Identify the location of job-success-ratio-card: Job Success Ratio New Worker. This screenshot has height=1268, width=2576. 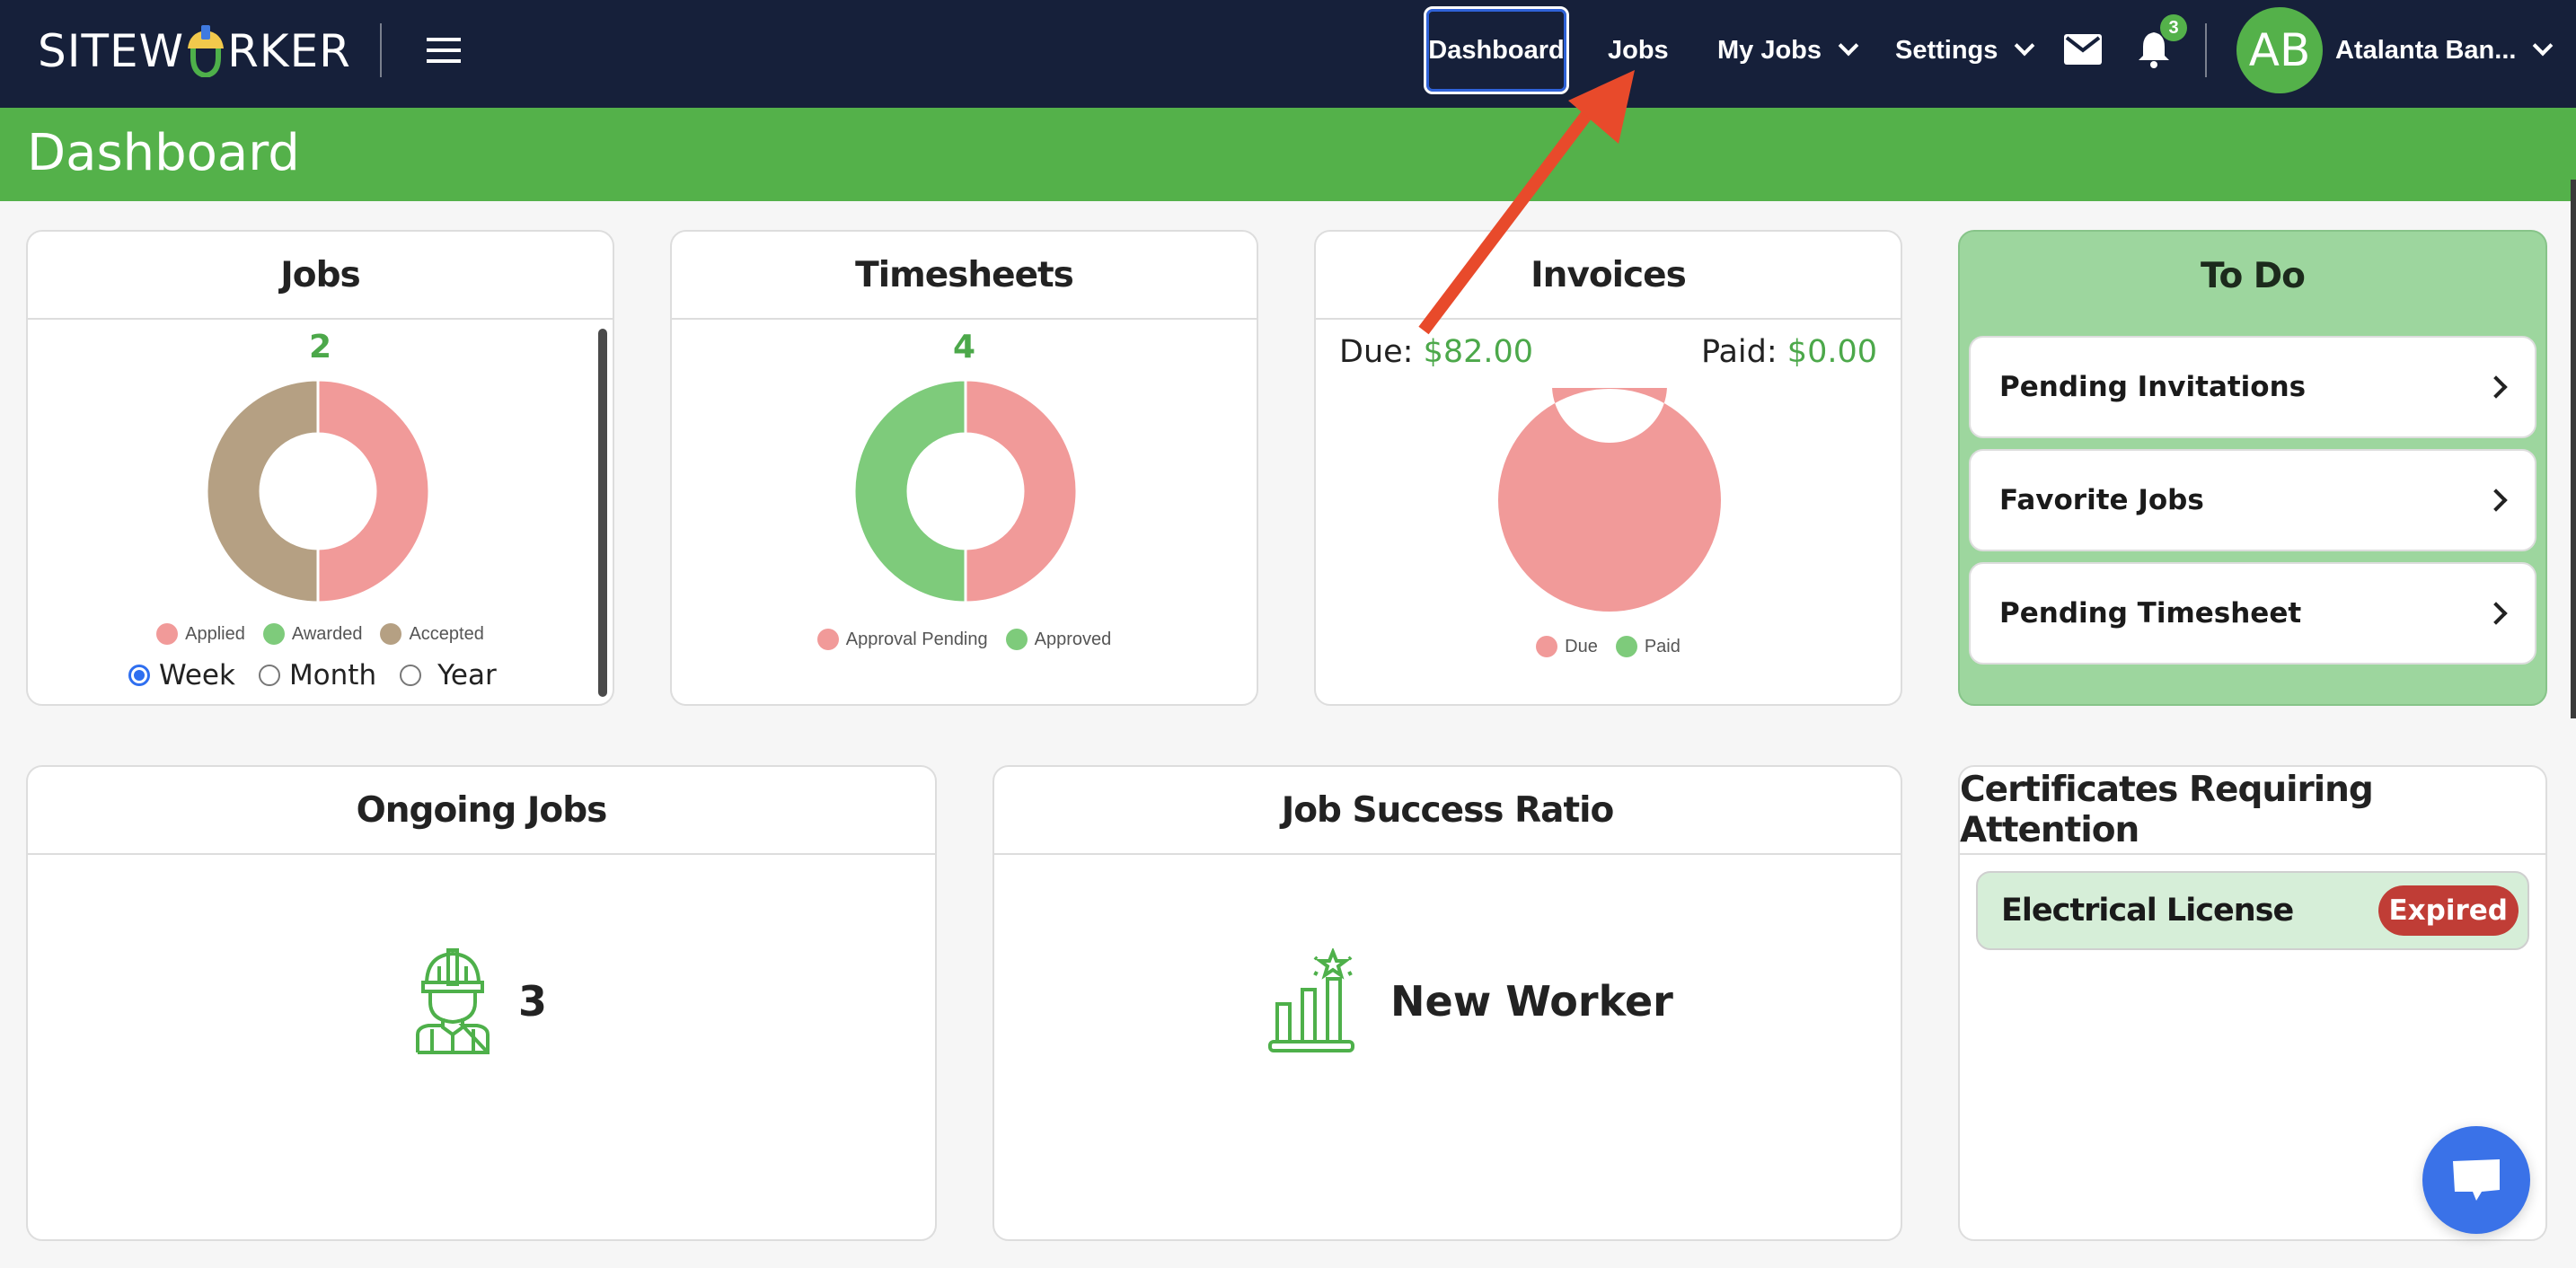
(1447, 1003).